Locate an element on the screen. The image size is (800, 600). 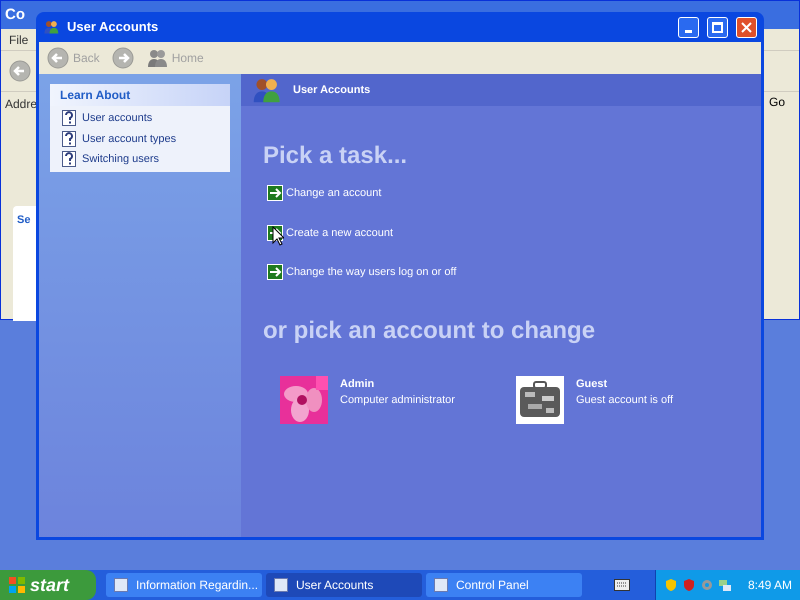
minimize-button is located at coordinates (688, 27).